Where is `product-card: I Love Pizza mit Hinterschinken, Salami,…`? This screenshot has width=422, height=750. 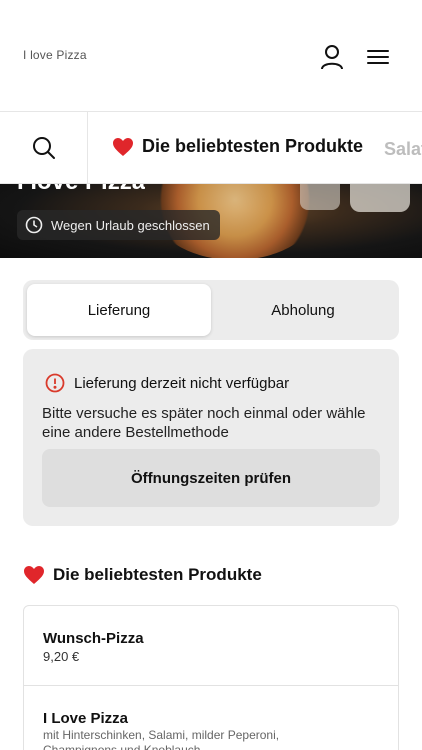
product-card: I Love Pizza mit Hinterschinken, Salami,… is located at coordinates (211, 718).